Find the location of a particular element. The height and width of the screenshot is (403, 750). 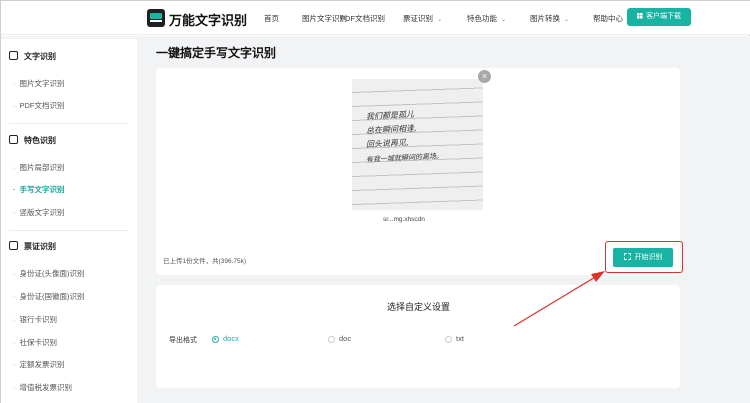

client-download-button: 客户端下载 is located at coordinates (659, 17).